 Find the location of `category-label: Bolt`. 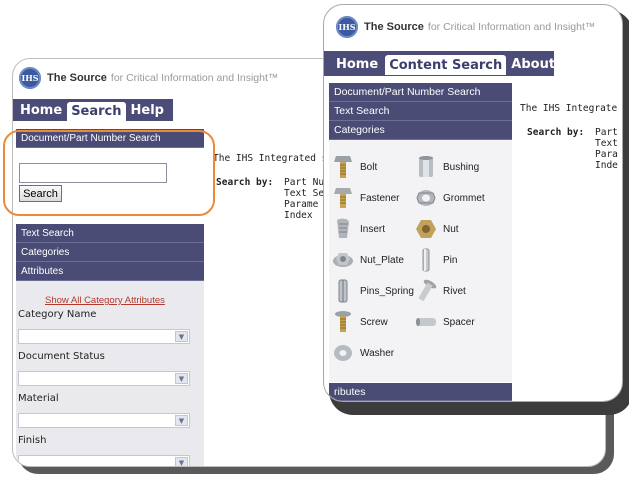

category-label: Bolt is located at coordinates (369, 167).